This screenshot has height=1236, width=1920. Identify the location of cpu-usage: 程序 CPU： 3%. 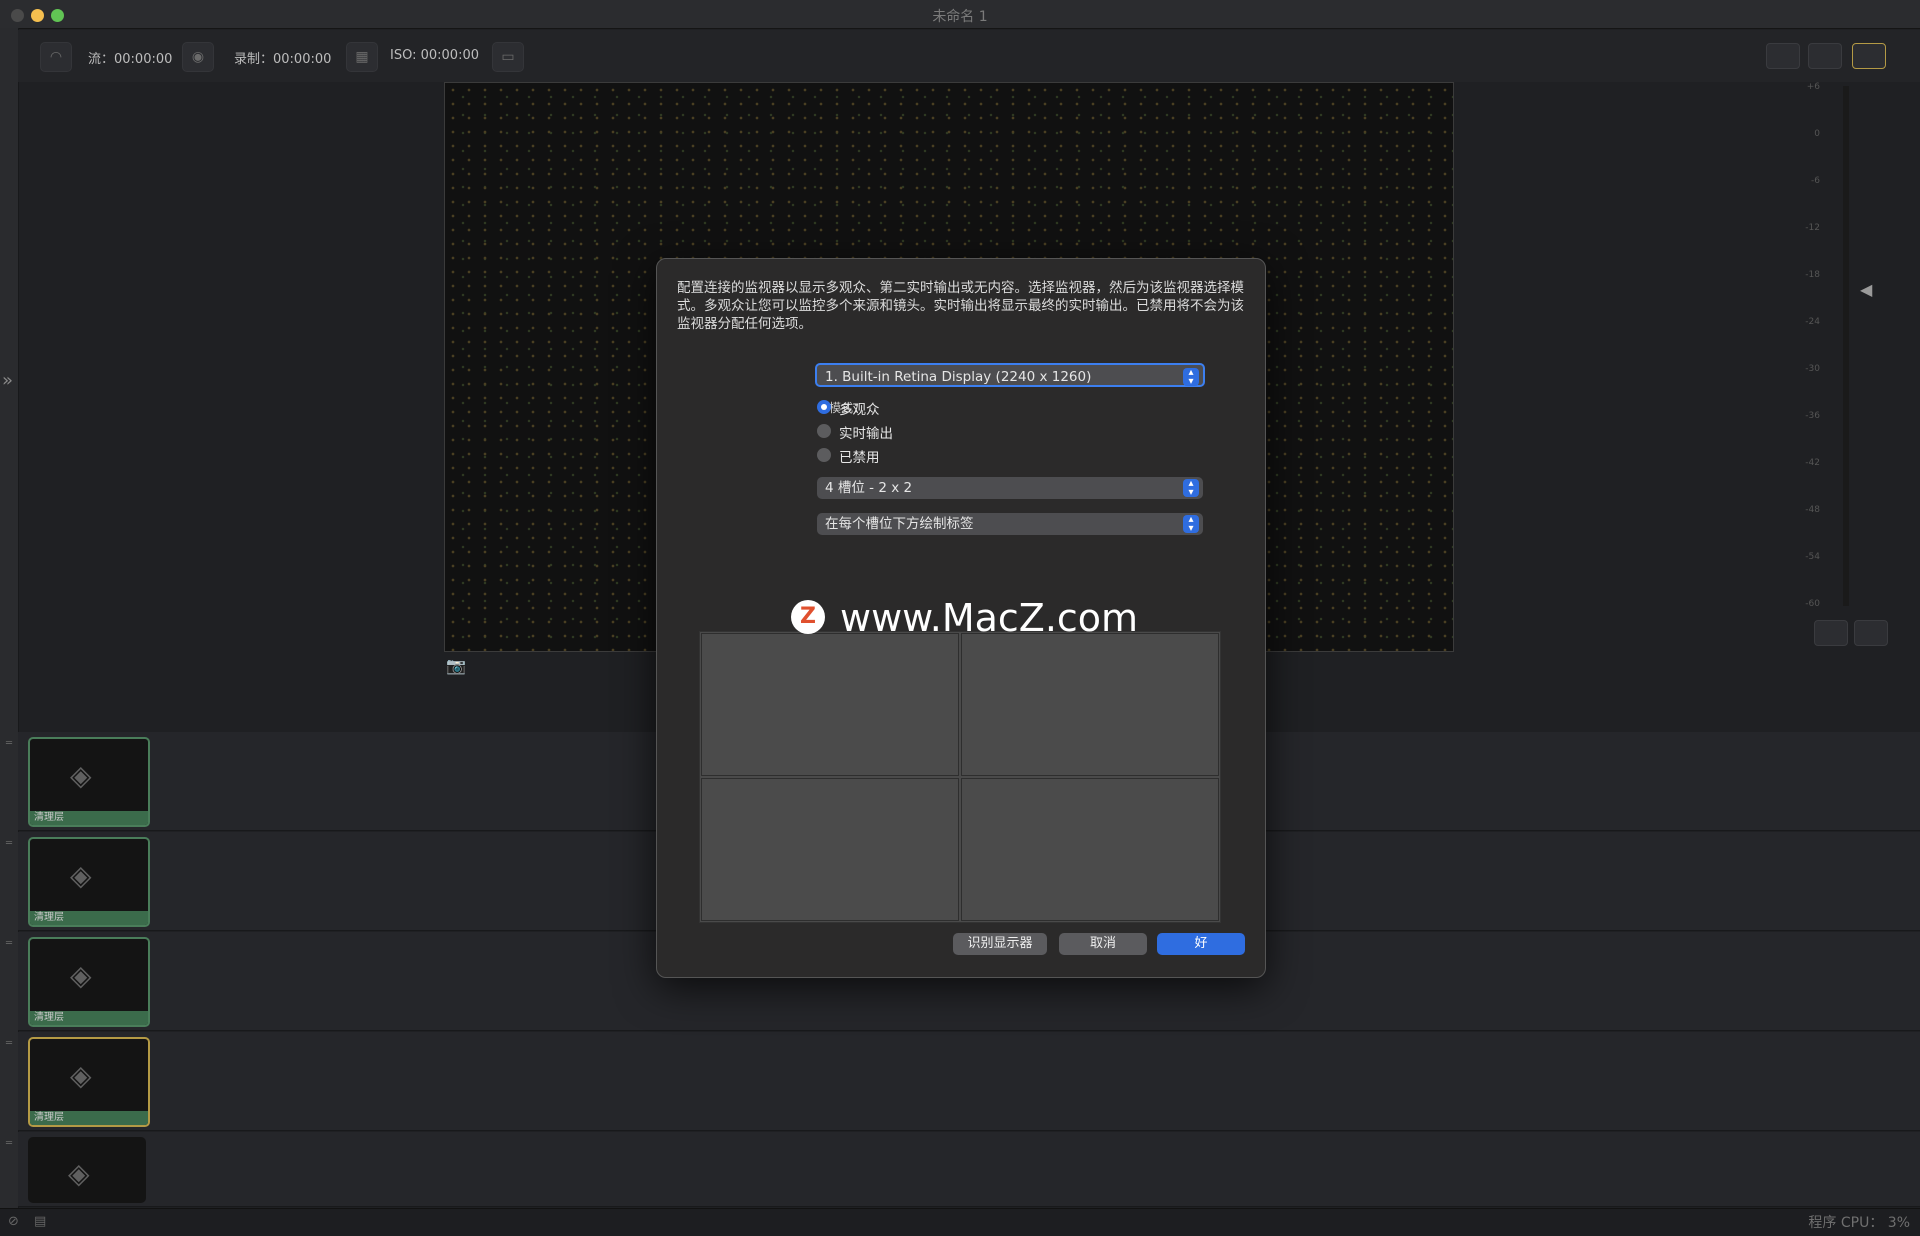
(1859, 1223).